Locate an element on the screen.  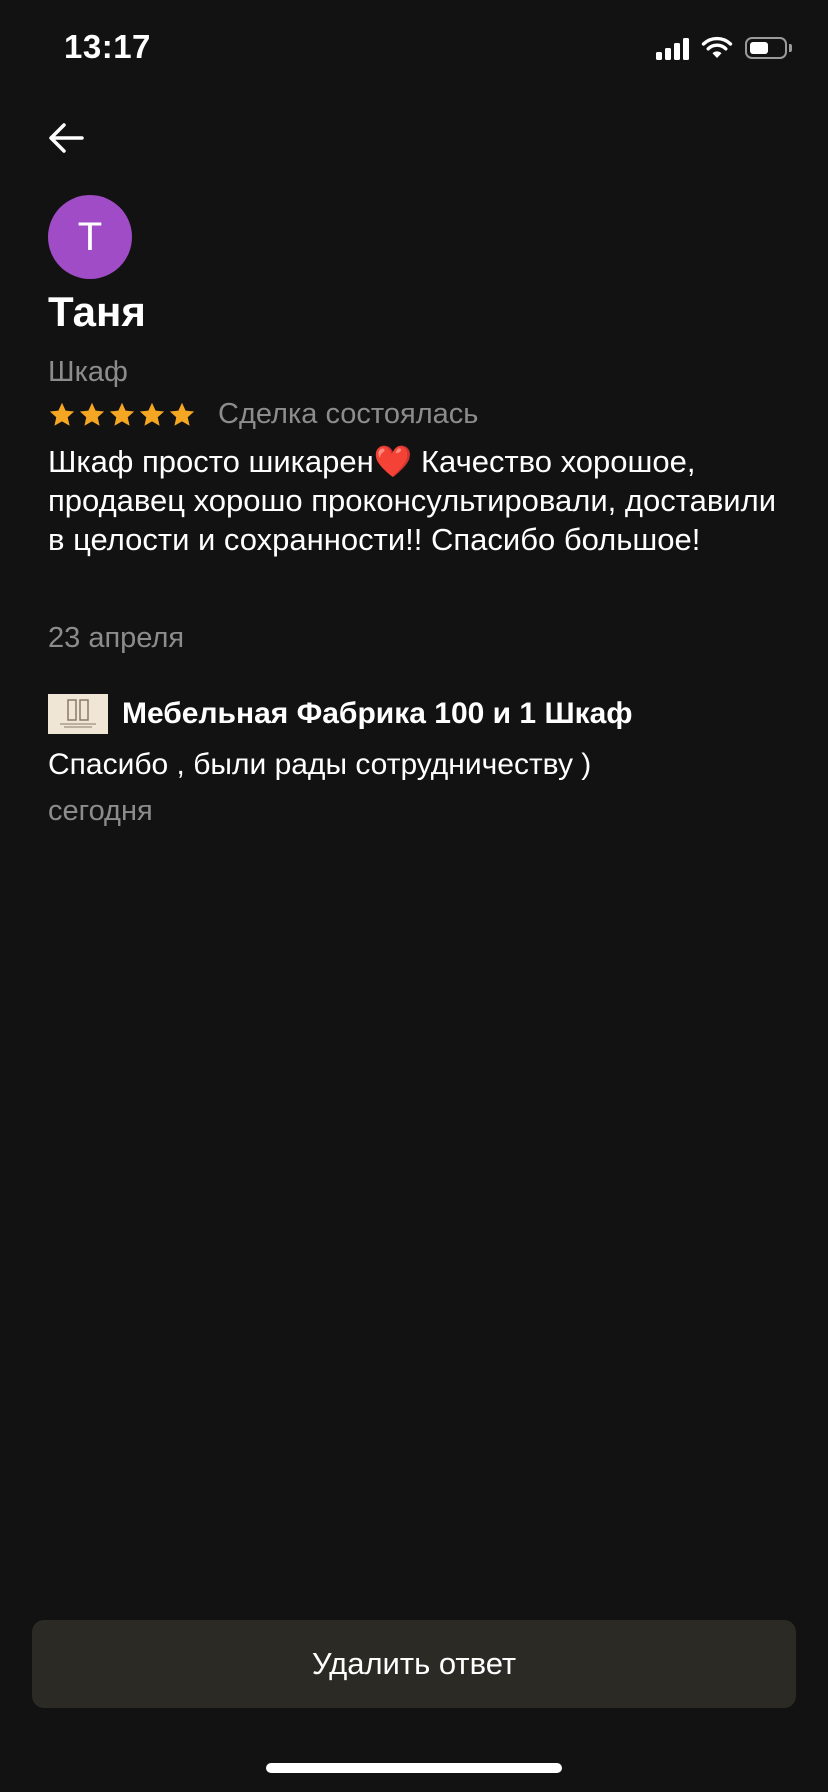
back-button is located at coordinates (66, 138).